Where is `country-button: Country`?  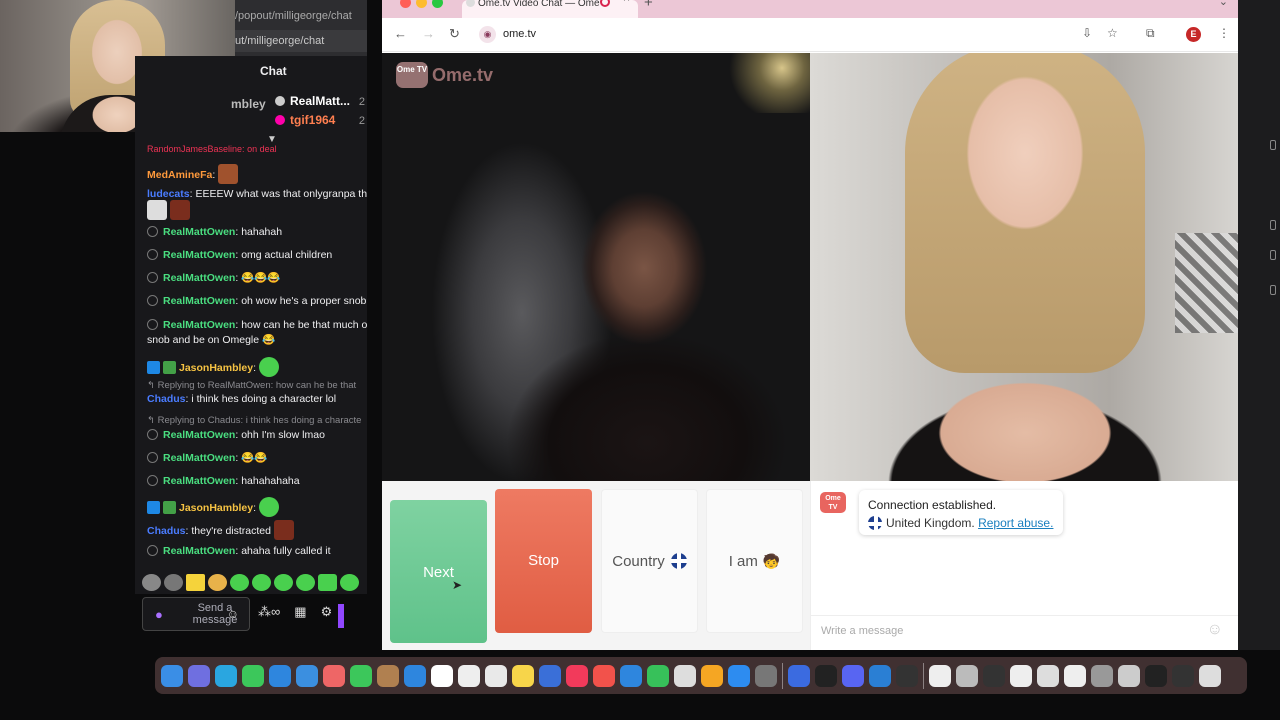 country-button: Country is located at coordinates (649, 561).